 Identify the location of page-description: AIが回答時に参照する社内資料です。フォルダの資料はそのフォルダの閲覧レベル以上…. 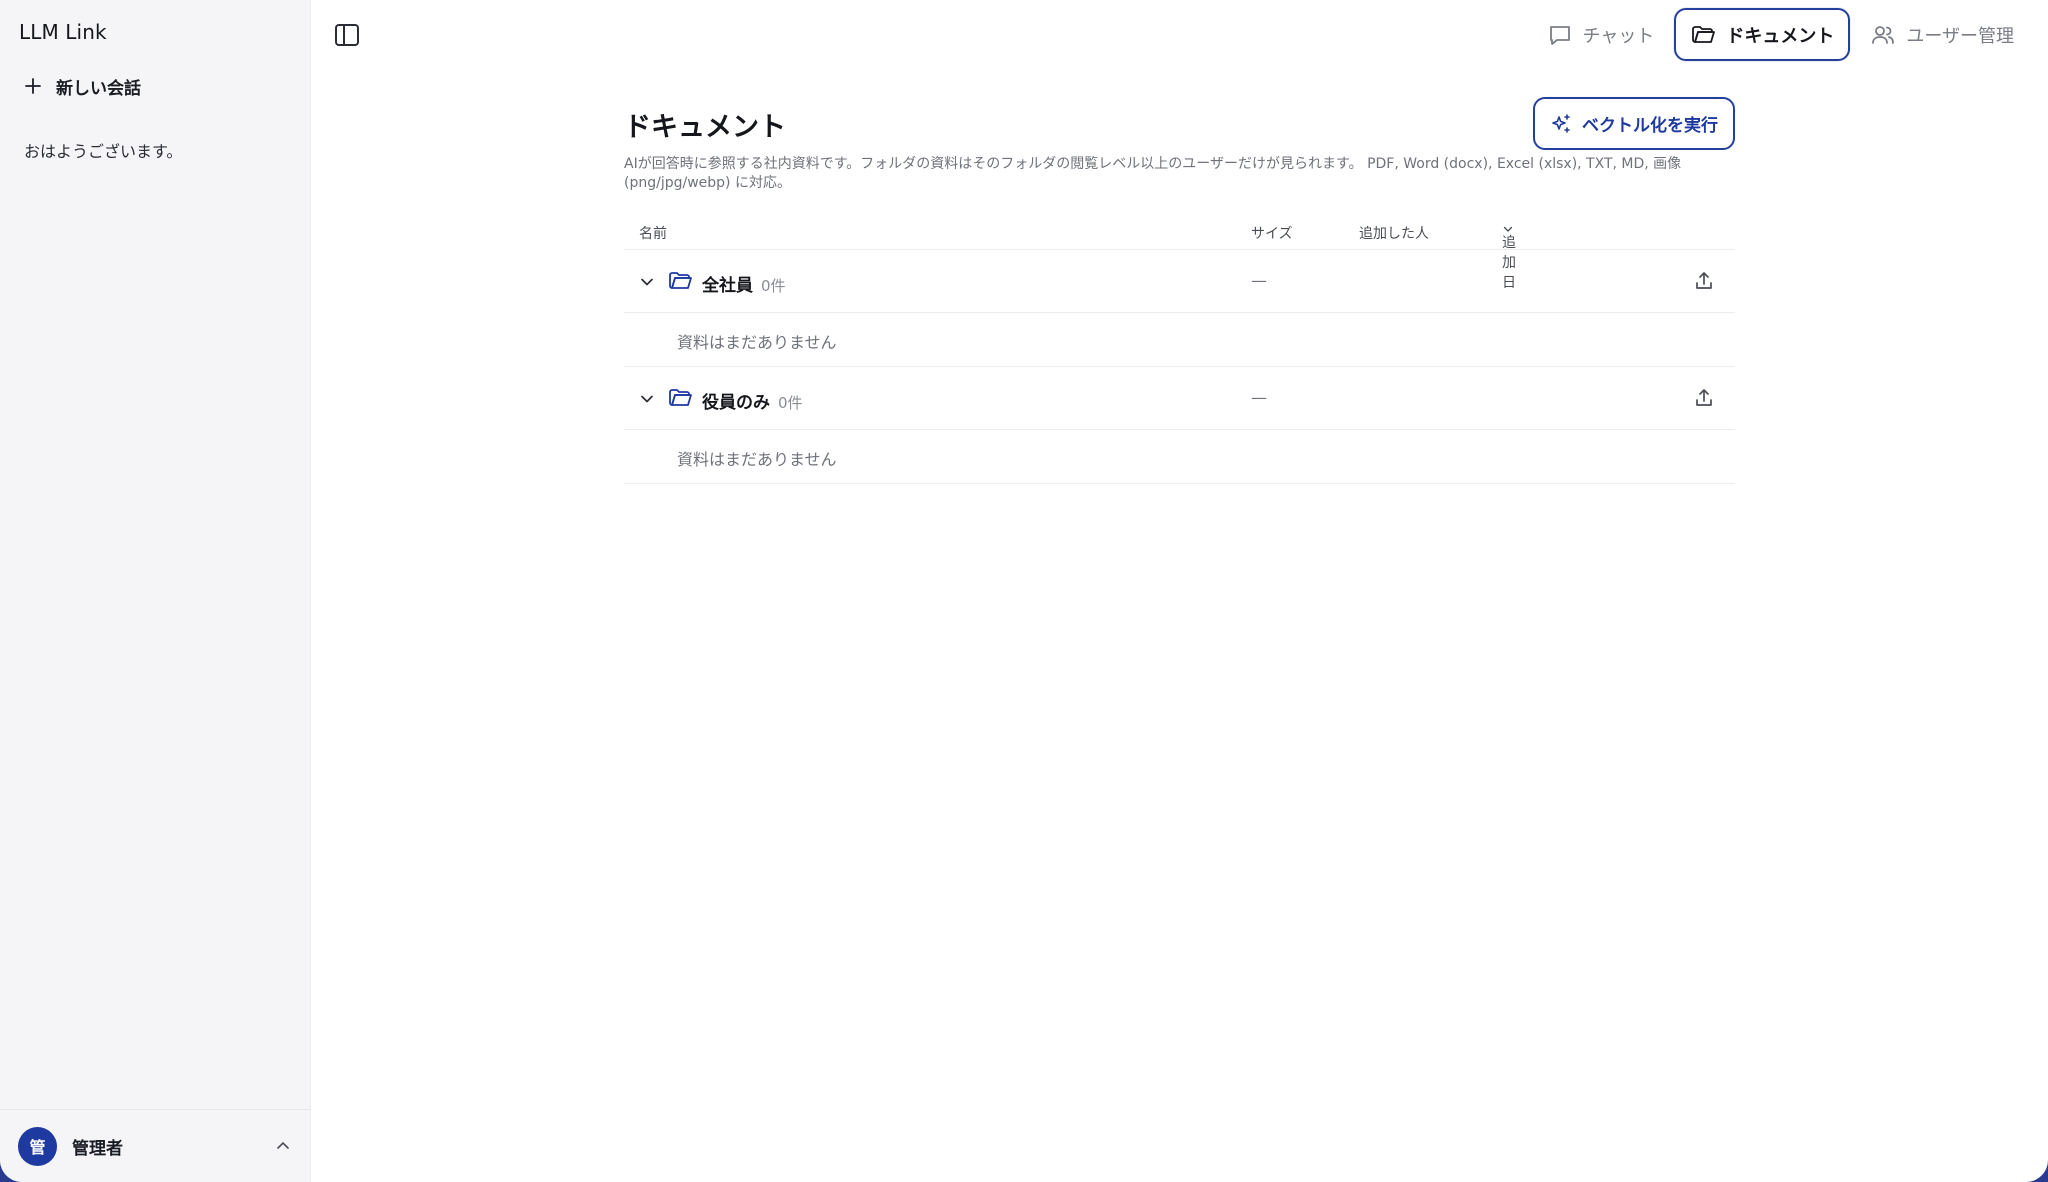
(1153, 173).